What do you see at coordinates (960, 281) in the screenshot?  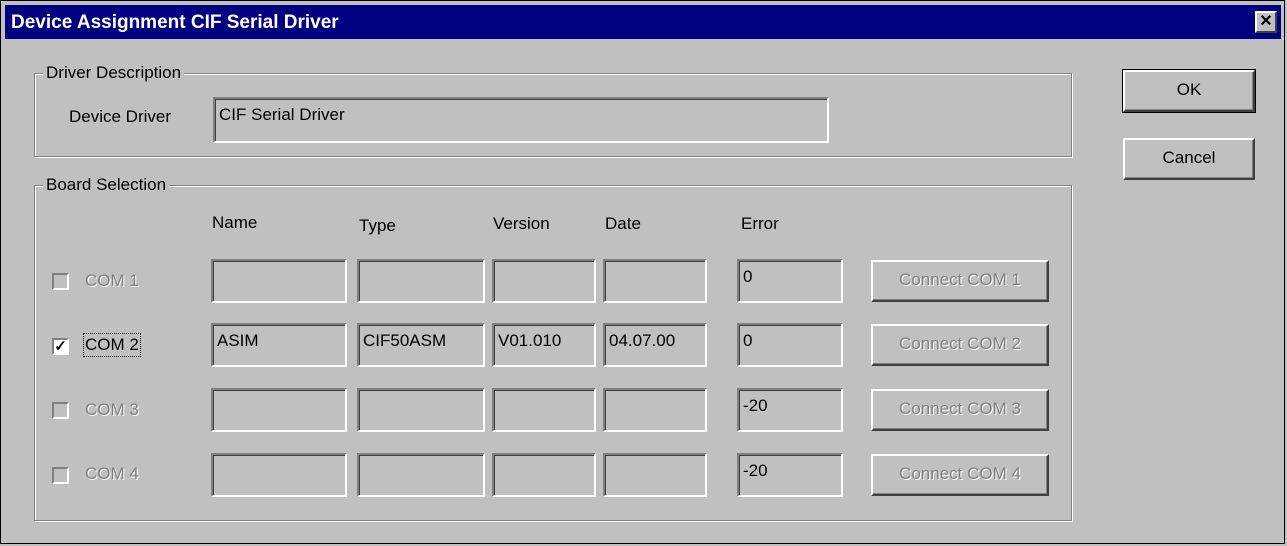 I see `connect-com1-button: Connect COM 1` at bounding box center [960, 281].